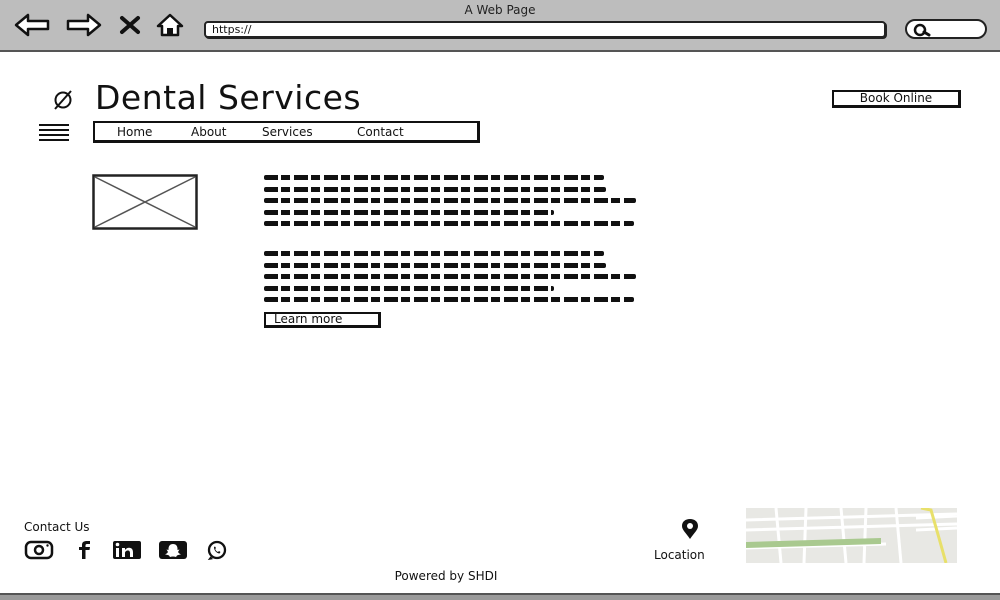 The height and width of the screenshot is (600, 1000). What do you see at coordinates (134, 132) in the screenshot?
I see `nav-home-link: Home` at bounding box center [134, 132].